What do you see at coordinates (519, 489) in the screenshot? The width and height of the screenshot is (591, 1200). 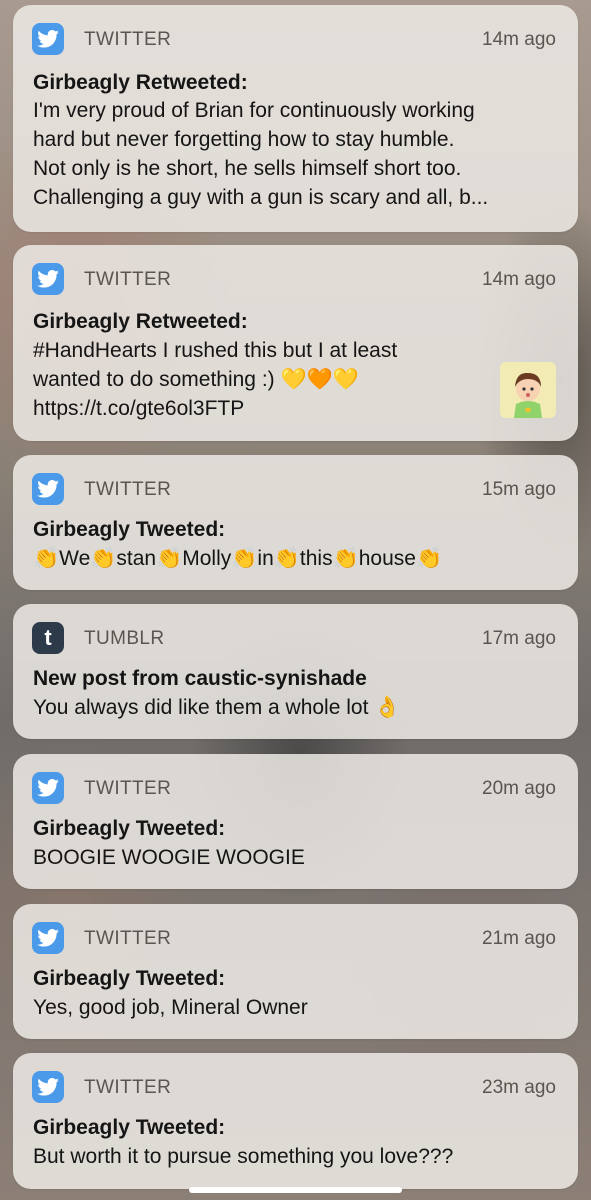 I see `timestamp: 15m ago` at bounding box center [519, 489].